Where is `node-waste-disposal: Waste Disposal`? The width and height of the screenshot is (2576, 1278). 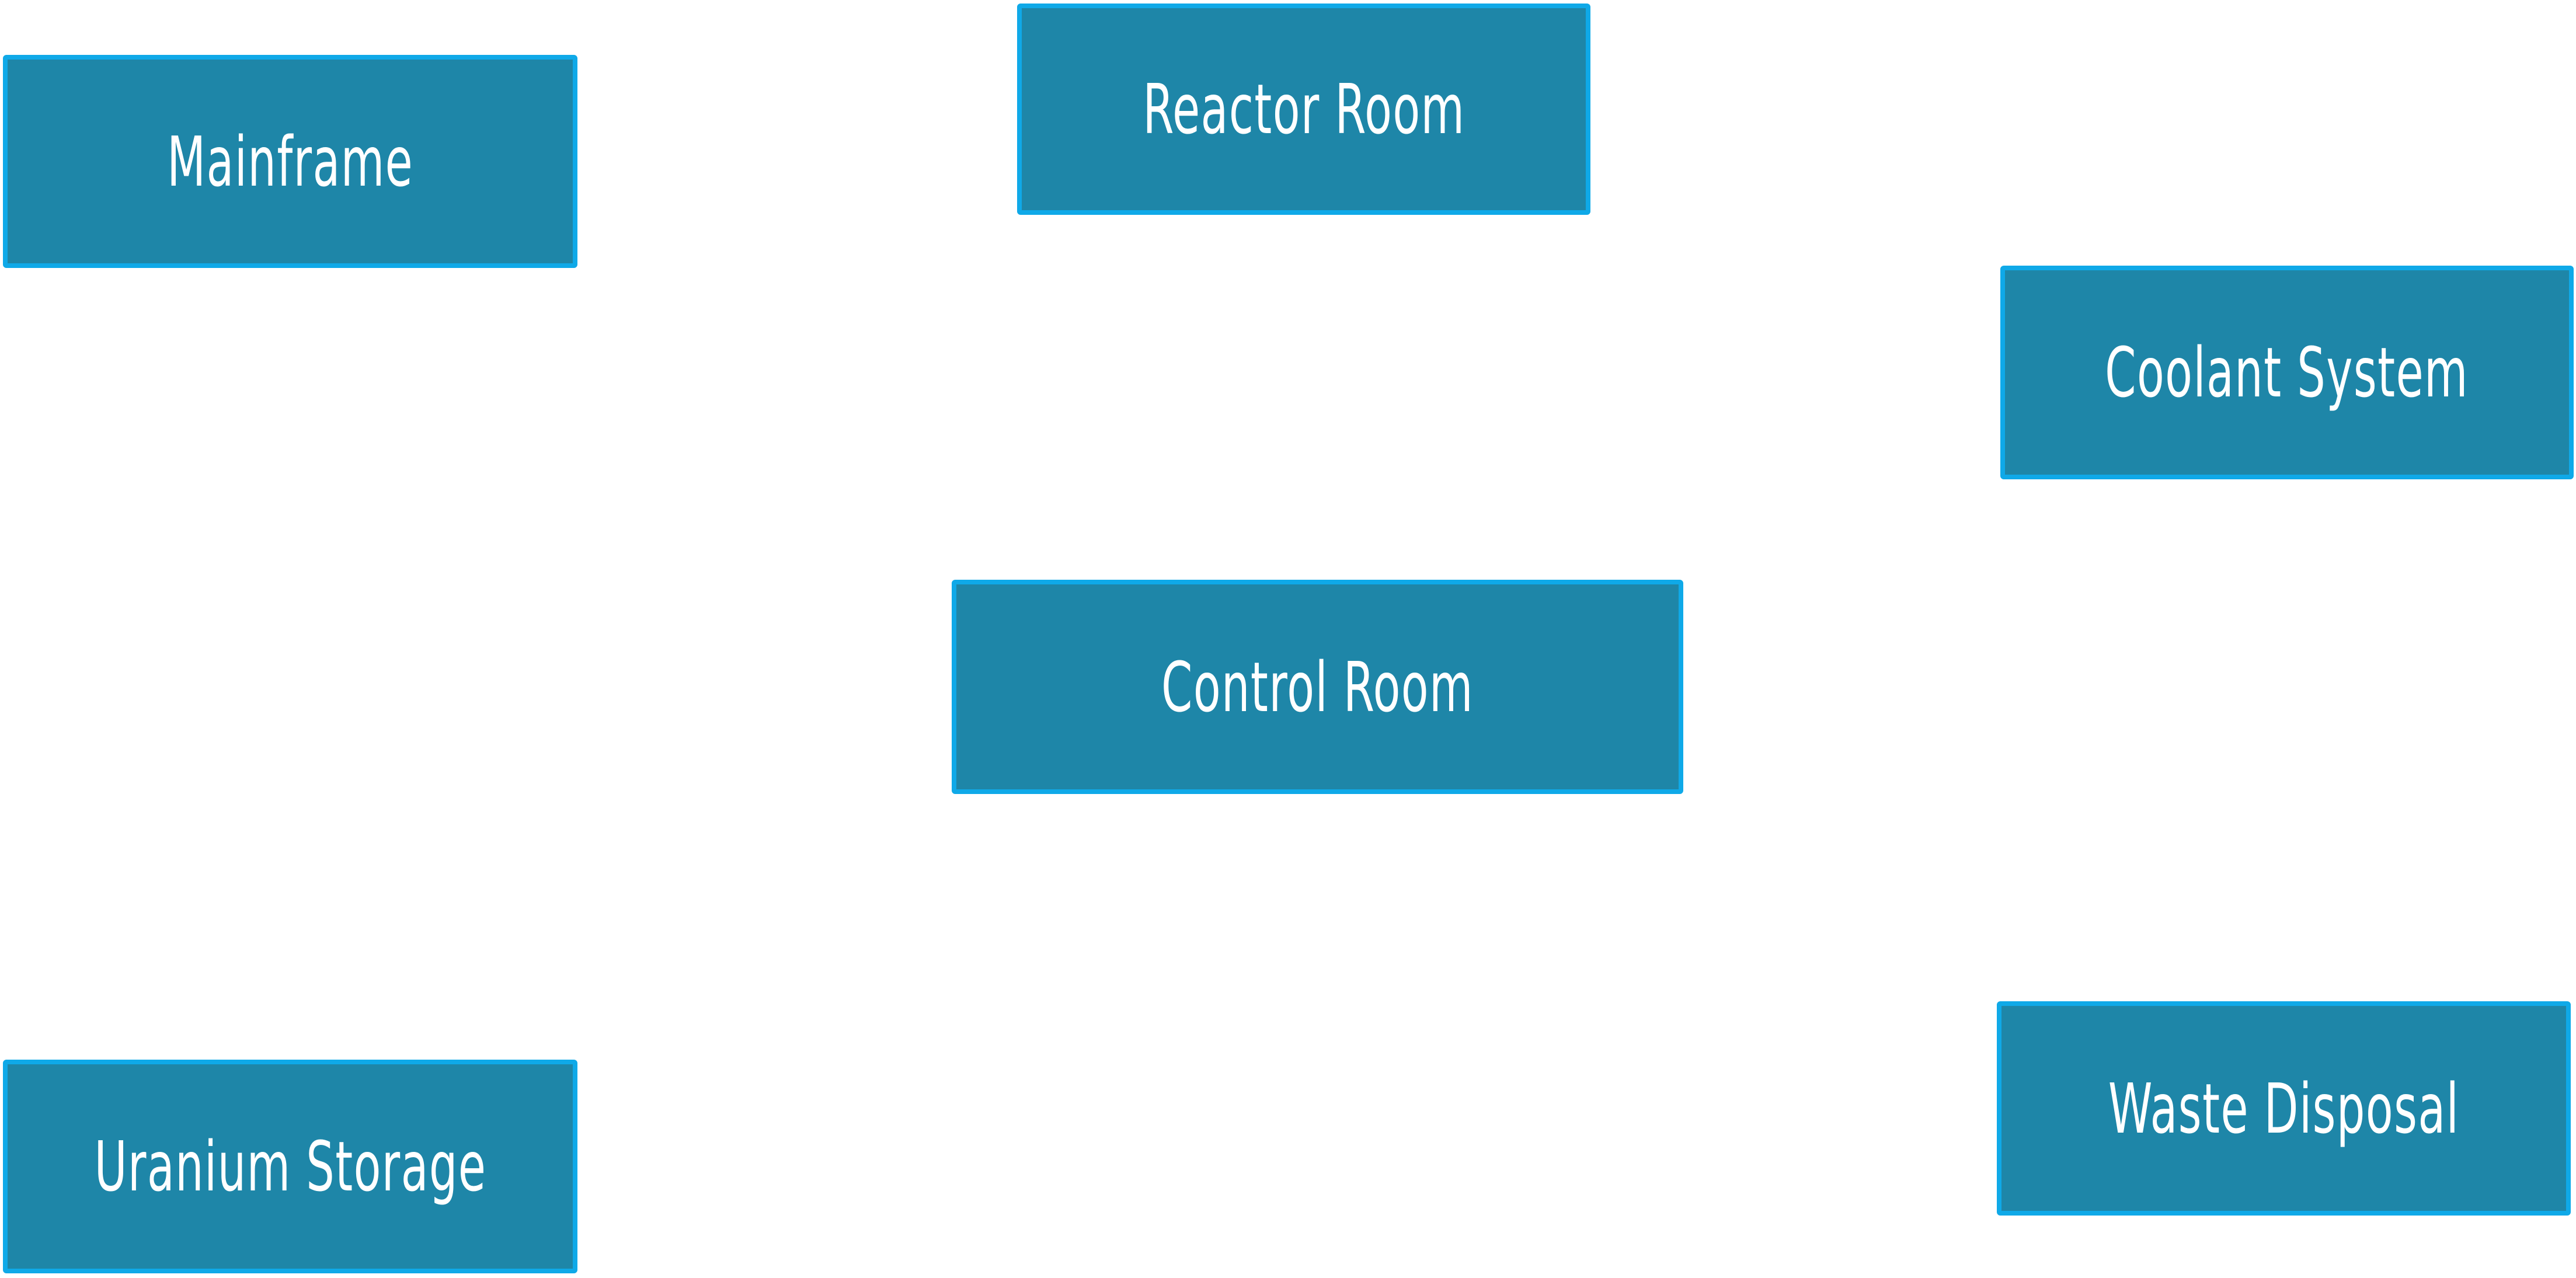 node-waste-disposal: Waste Disposal is located at coordinates (2284, 1108).